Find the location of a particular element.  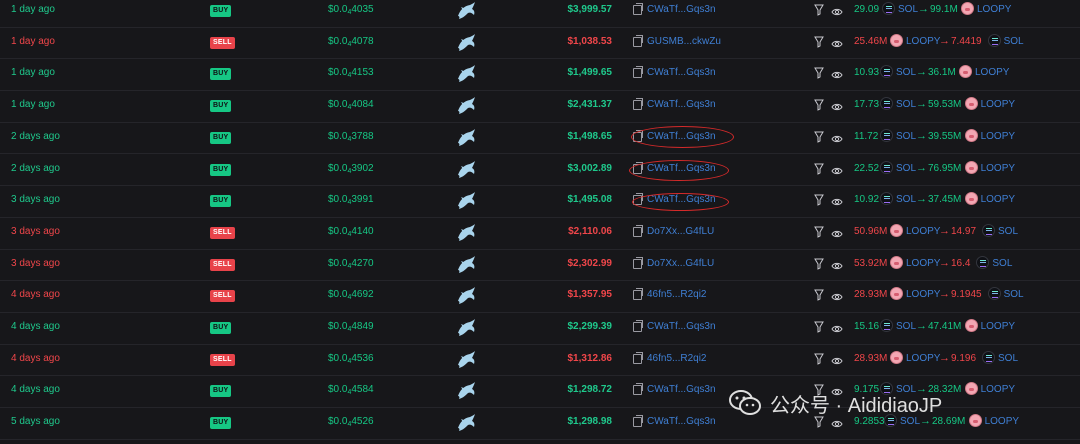

to-amount: 14.97 is located at coordinates (964, 231).